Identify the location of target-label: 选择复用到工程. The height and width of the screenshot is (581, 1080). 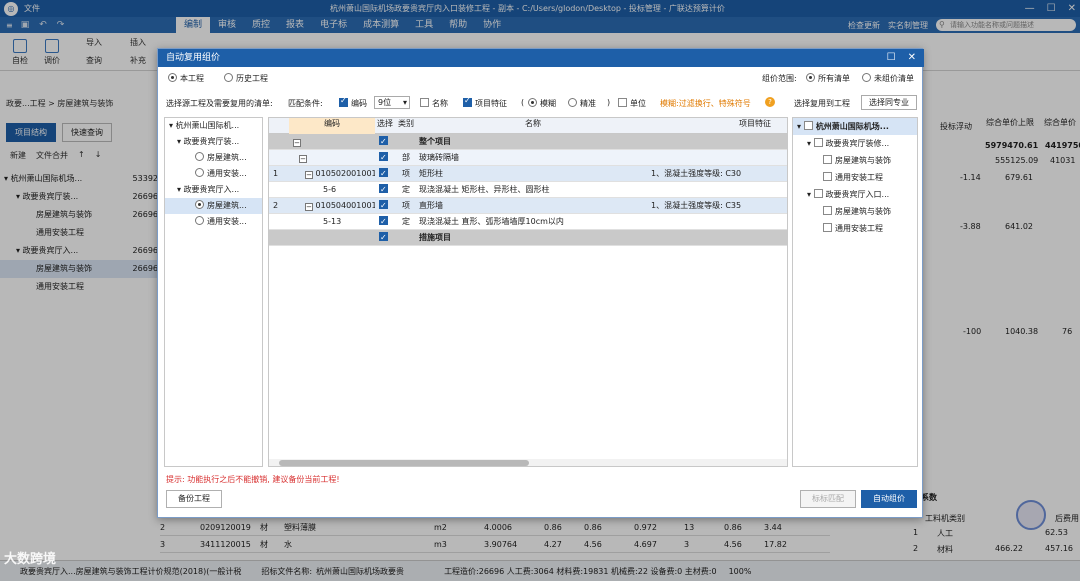
(822, 103).